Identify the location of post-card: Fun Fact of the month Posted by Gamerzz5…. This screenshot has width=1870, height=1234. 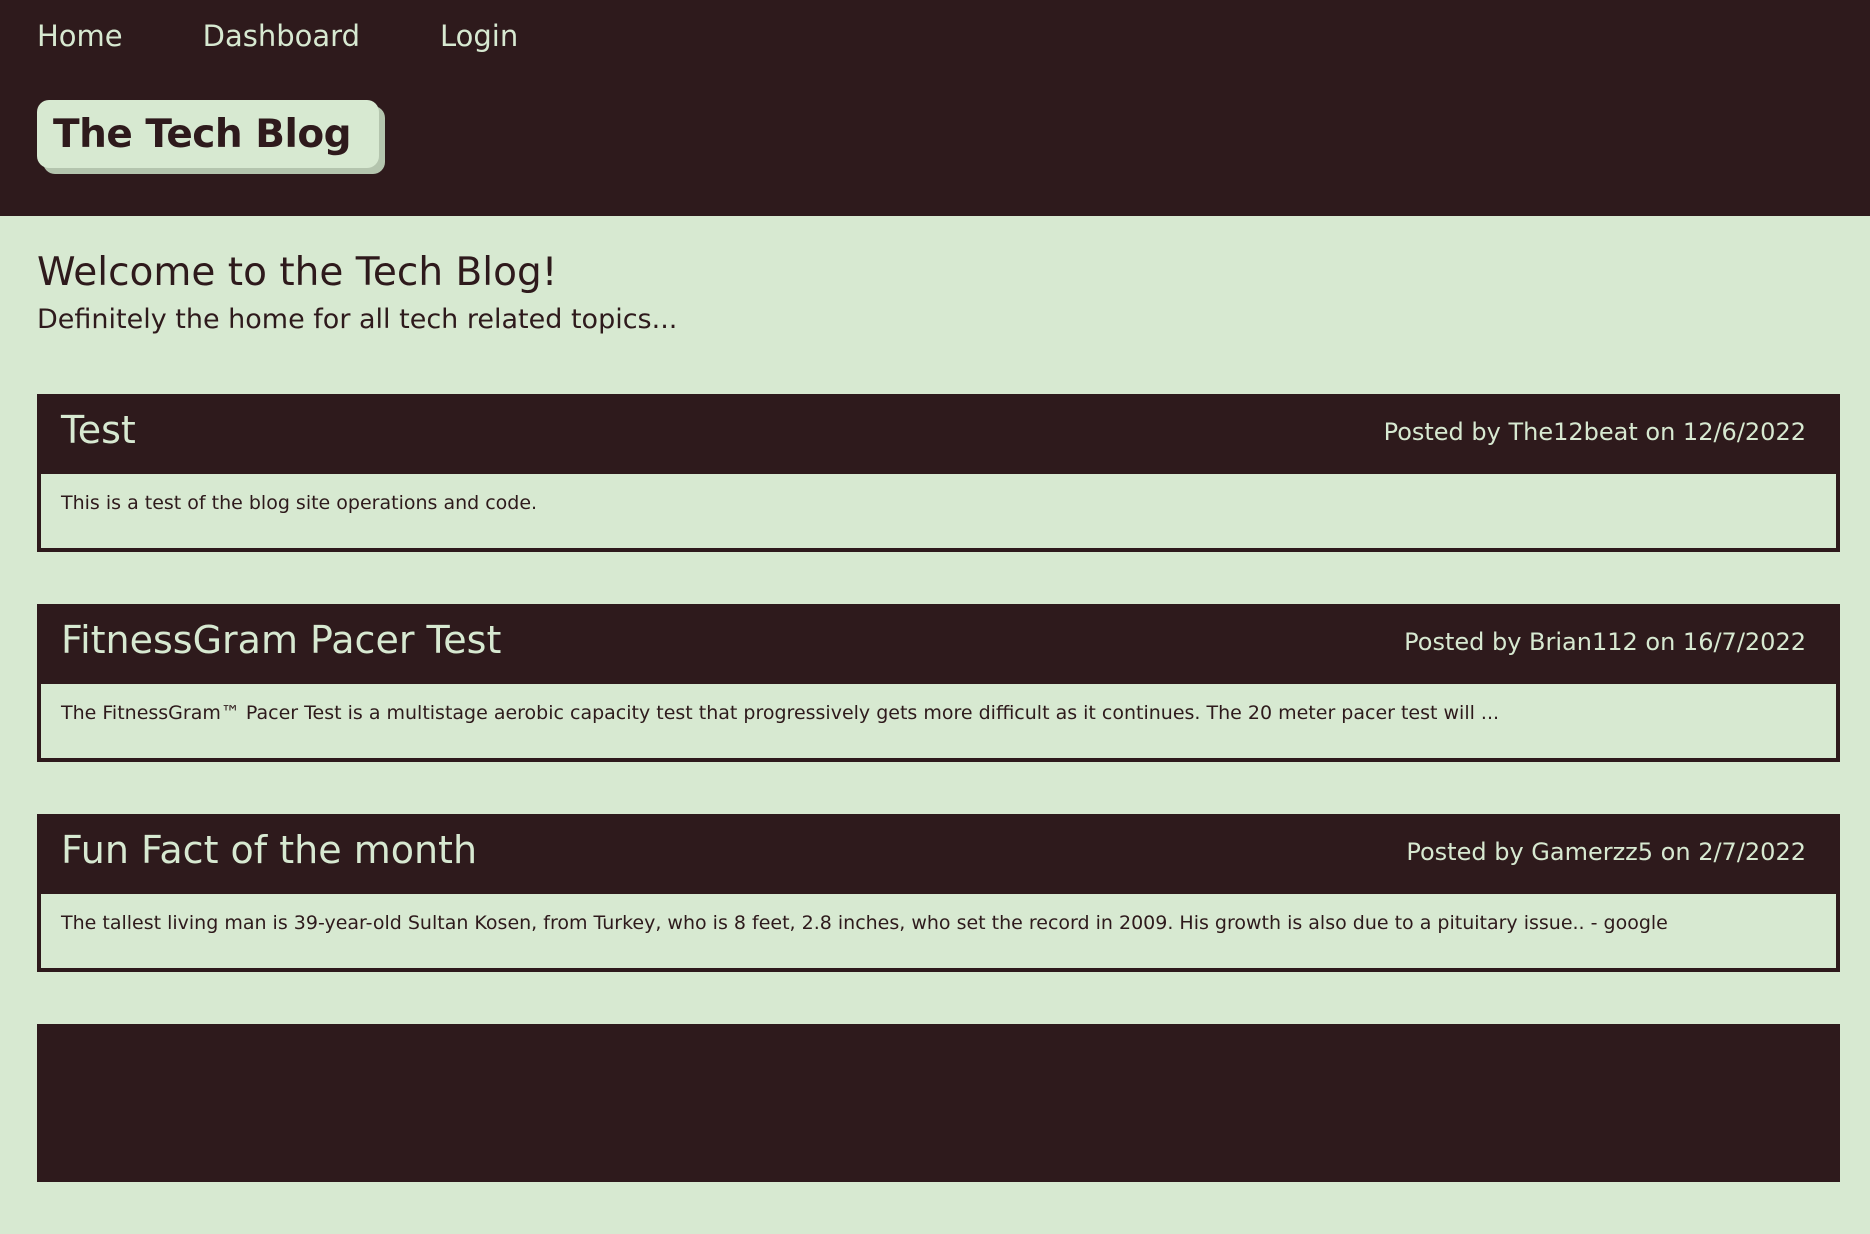
(938, 893).